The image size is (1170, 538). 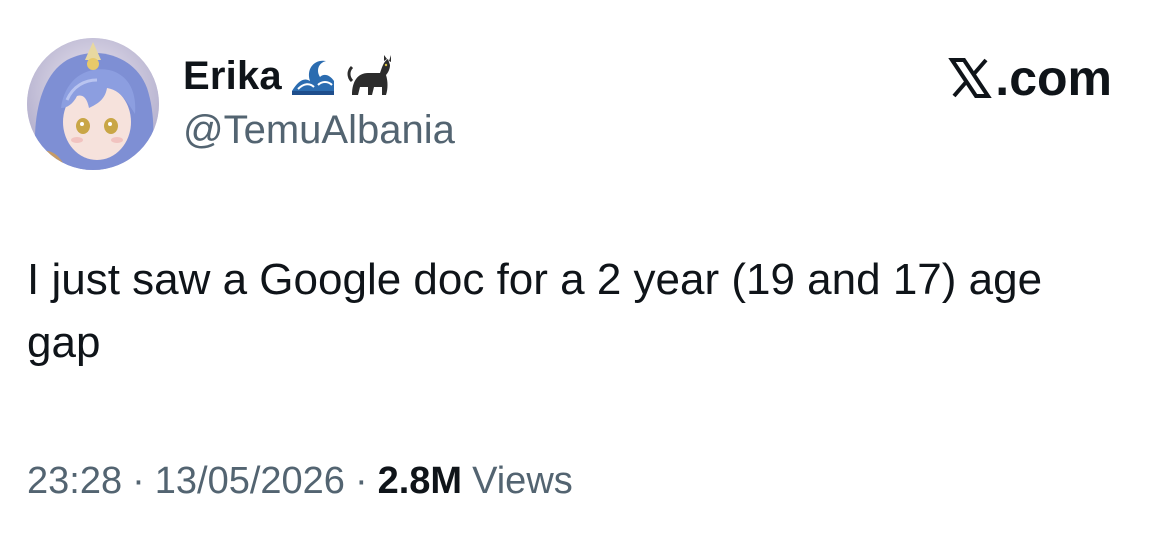 I want to click on avatar, so click(x=93, y=104).